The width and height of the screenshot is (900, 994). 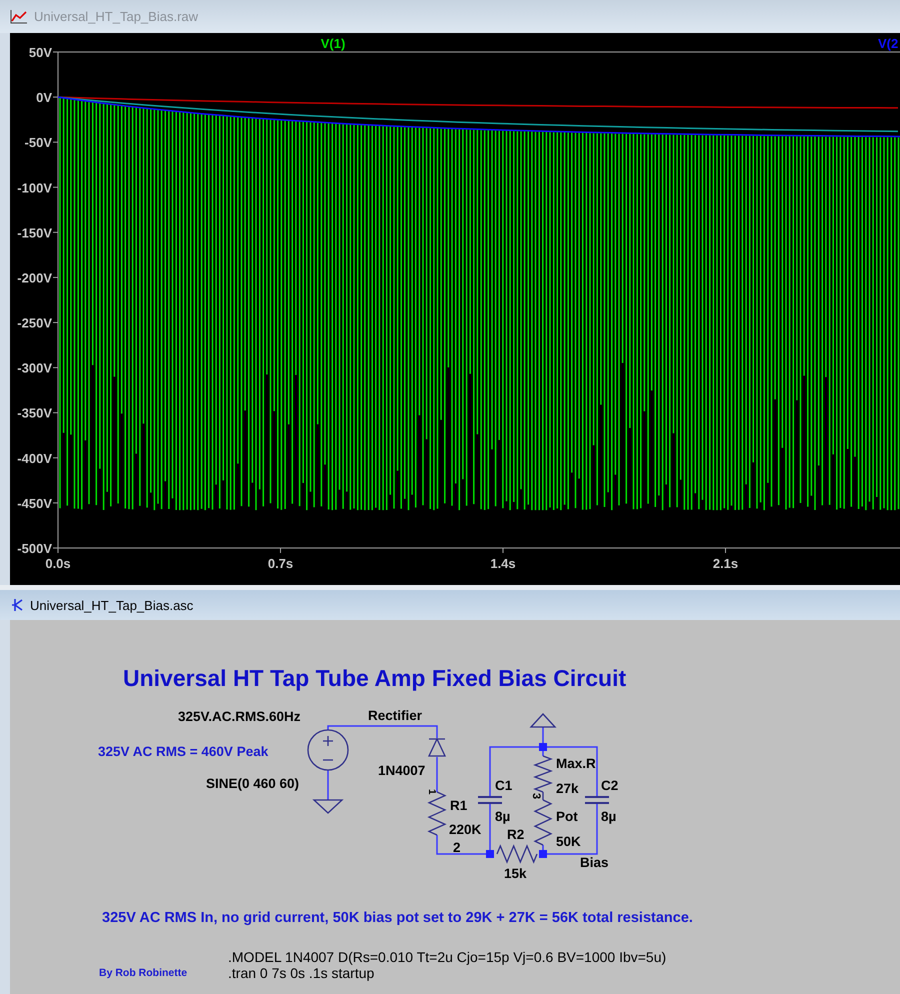 I want to click on component-name: Max.R, so click(x=576, y=763).